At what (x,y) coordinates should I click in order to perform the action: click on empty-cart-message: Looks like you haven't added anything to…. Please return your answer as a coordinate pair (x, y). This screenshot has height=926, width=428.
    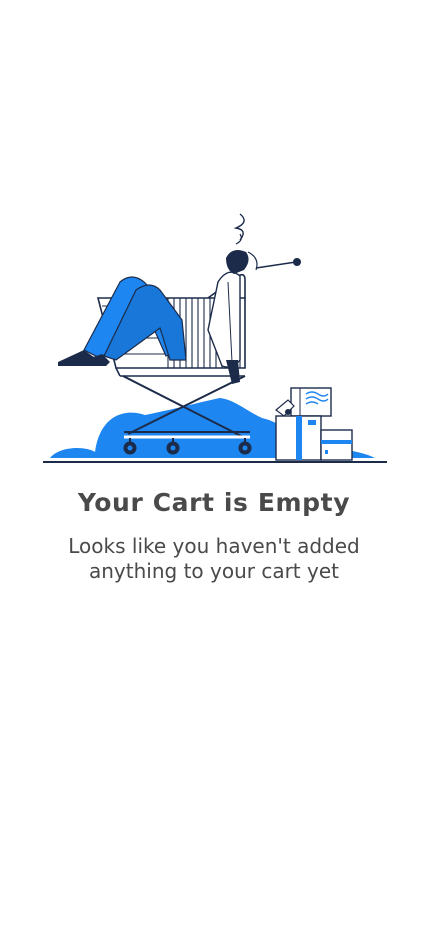
    Looking at the image, I should click on (214, 558).